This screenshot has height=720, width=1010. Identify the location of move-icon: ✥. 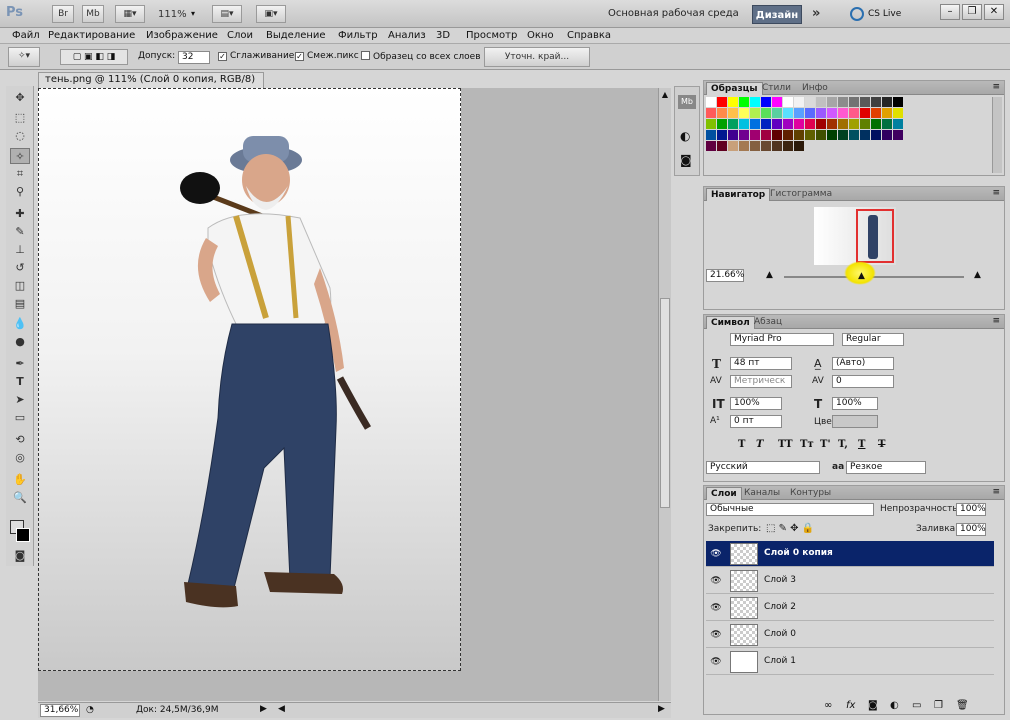
(20, 98).